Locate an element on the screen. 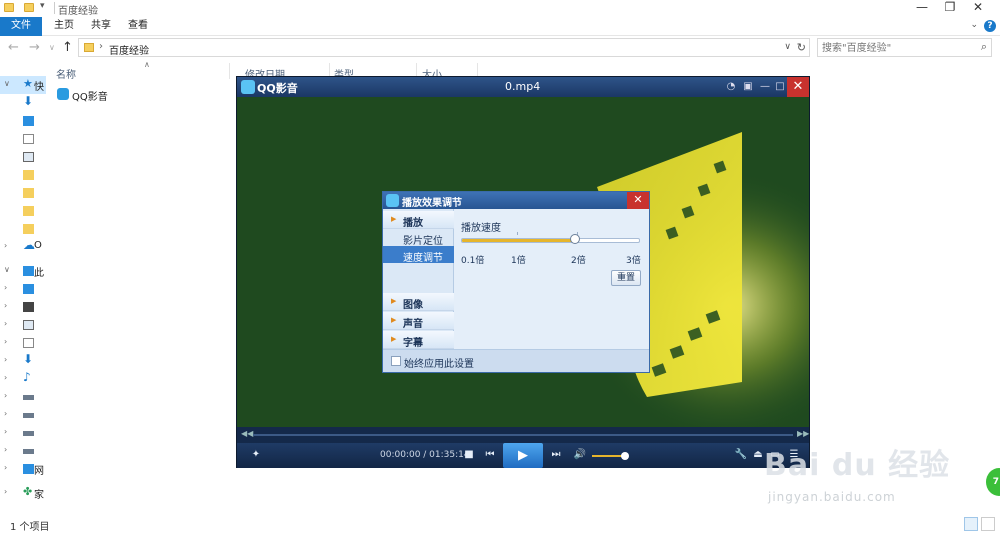 This screenshot has width=1000, height=534. player-close-button: ✕ is located at coordinates (798, 87).